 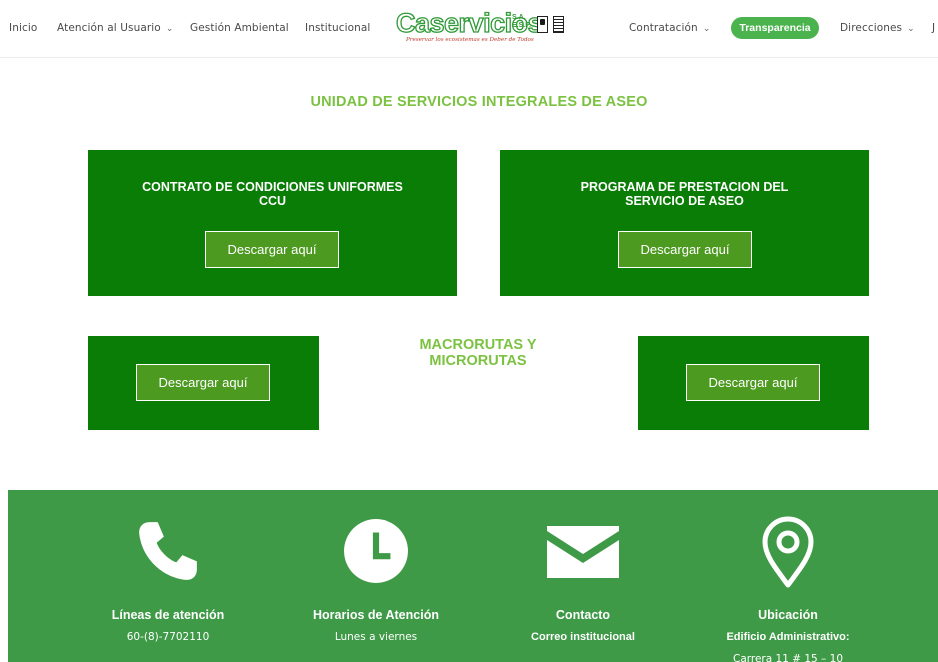 What do you see at coordinates (558, 24) in the screenshot?
I see `quality-seal-icon` at bounding box center [558, 24].